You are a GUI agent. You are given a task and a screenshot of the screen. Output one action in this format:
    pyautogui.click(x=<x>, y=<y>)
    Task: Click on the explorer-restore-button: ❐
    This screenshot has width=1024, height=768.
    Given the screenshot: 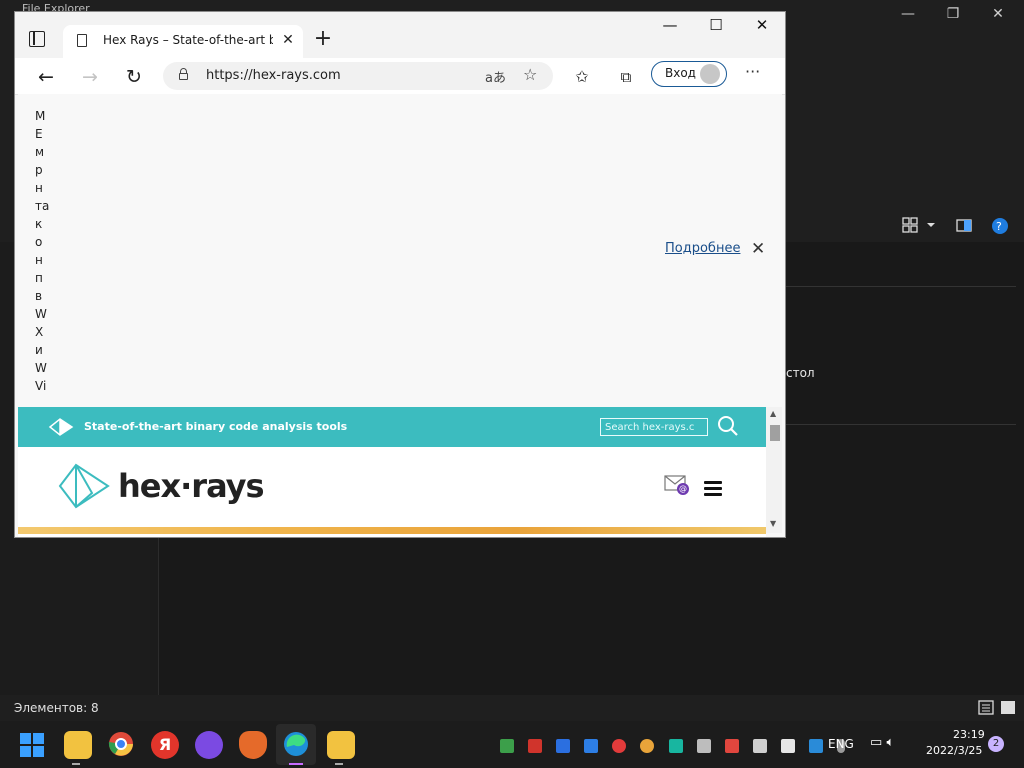 What is the action you would take?
    pyautogui.click(x=953, y=14)
    